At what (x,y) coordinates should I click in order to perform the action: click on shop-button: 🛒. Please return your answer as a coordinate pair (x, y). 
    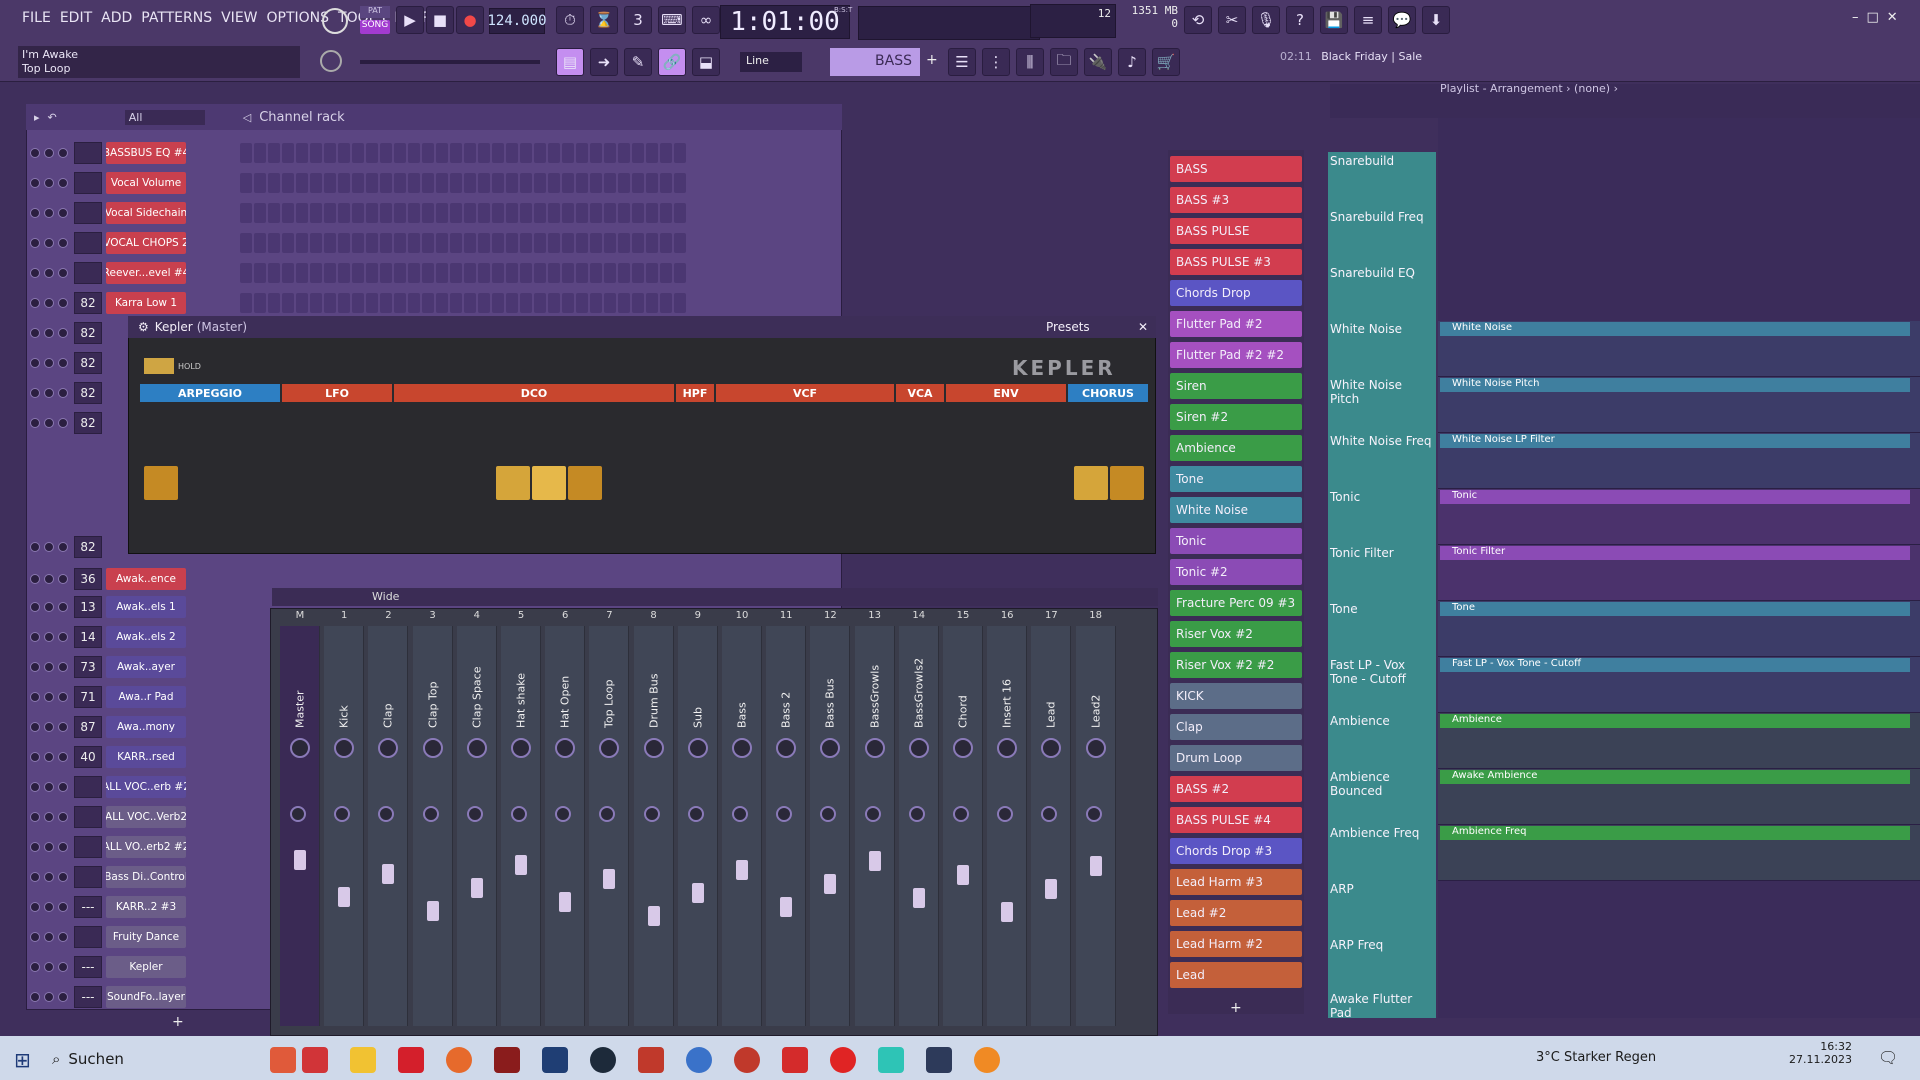
    Looking at the image, I should click on (1166, 62).